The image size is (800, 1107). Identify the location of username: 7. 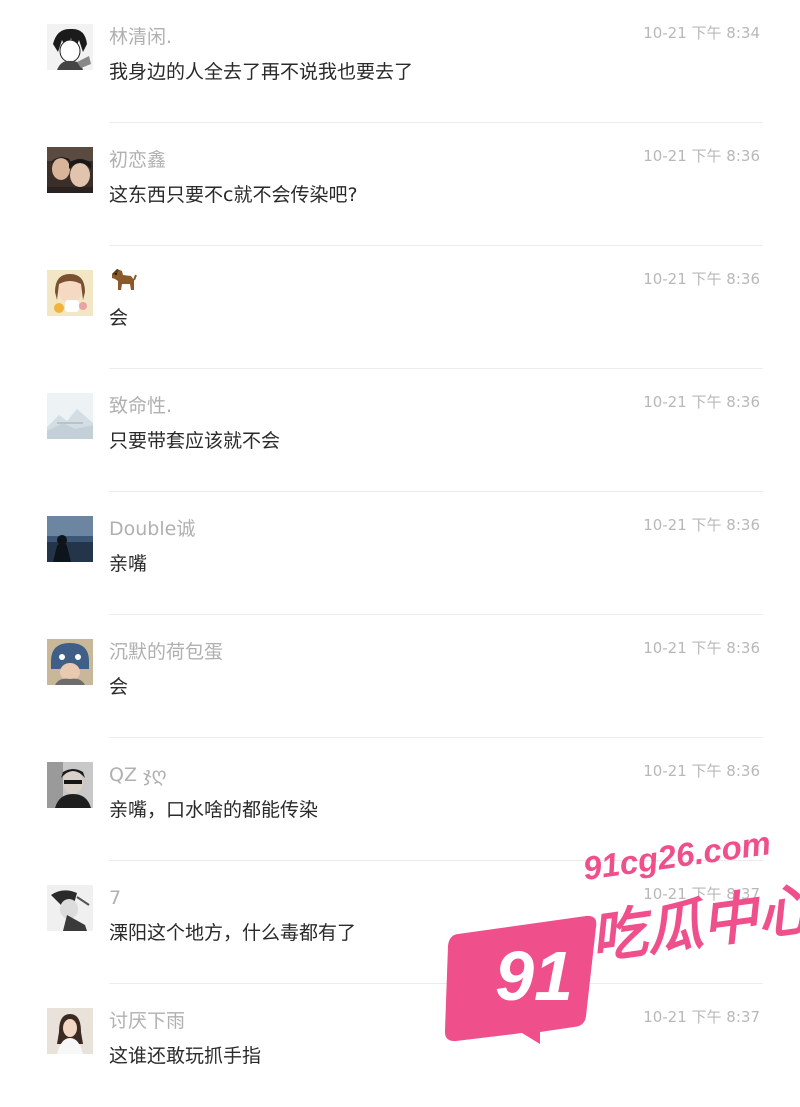
(115, 898).